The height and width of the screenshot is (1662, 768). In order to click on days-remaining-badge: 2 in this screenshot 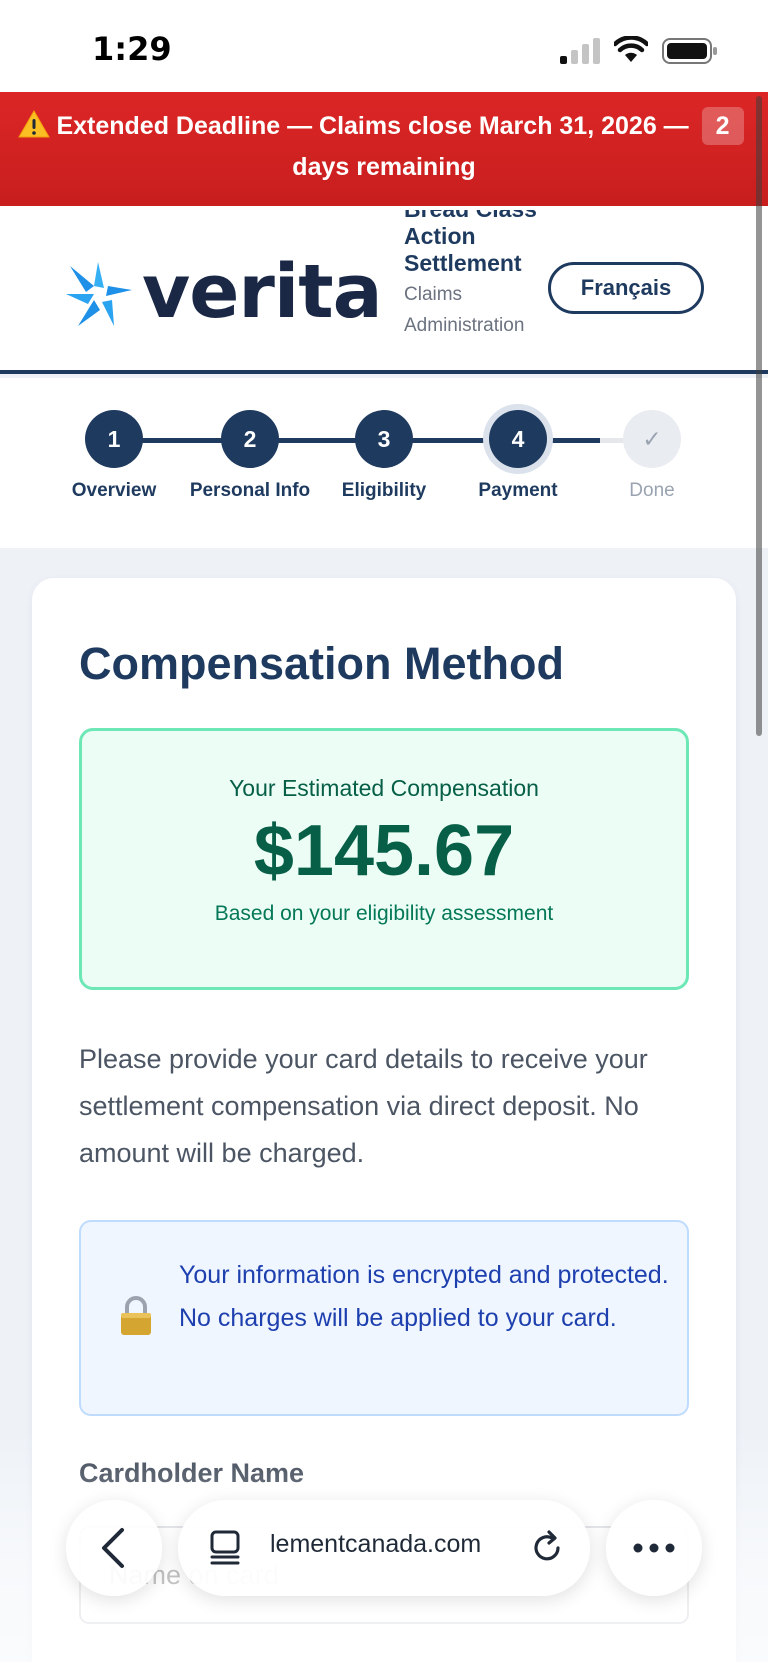, I will do `click(722, 126)`.